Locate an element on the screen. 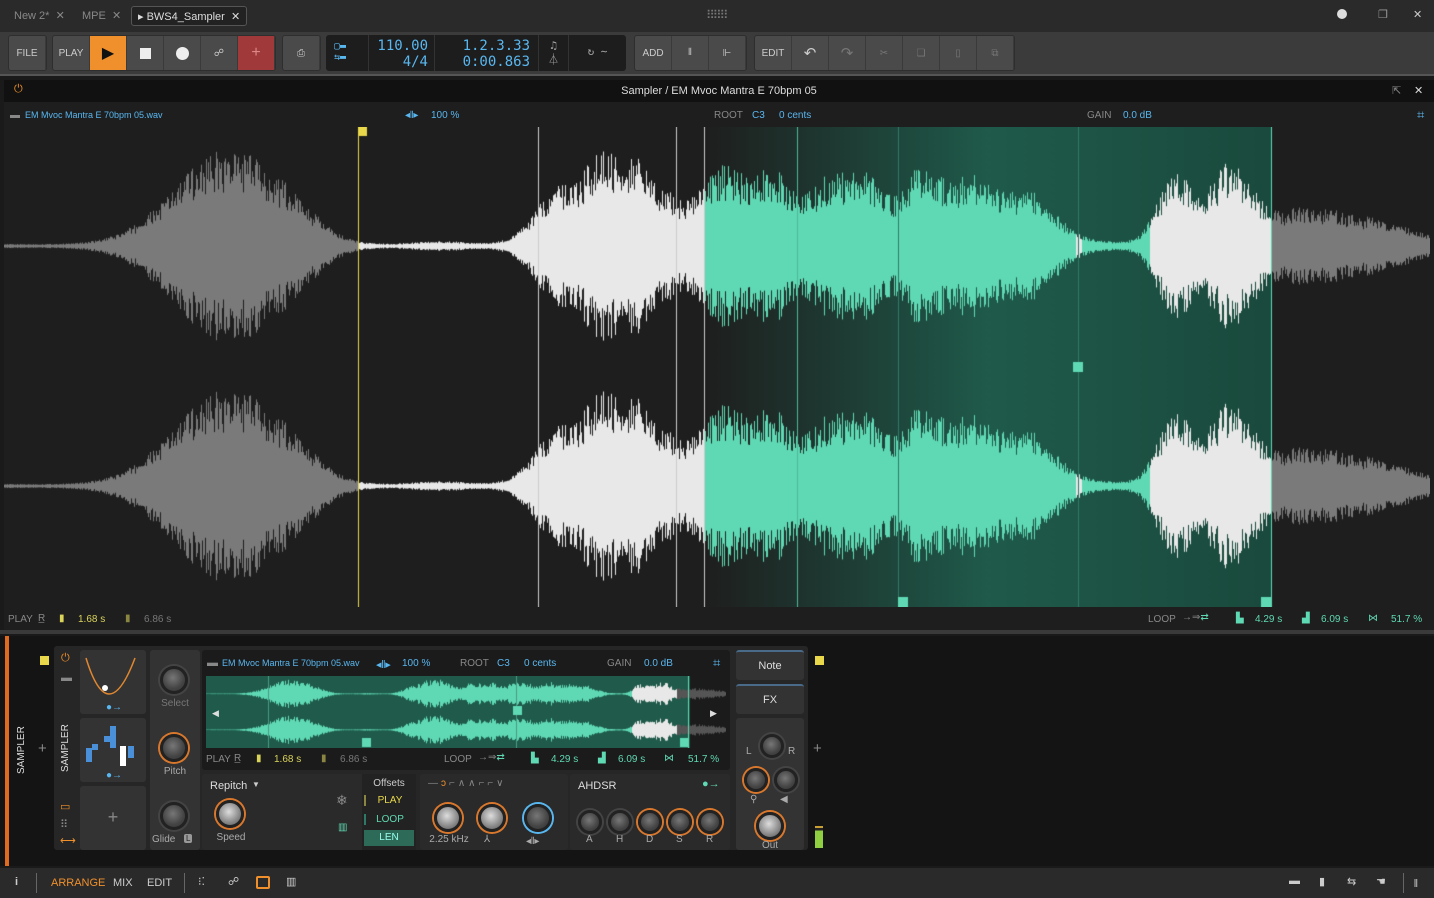  paste-icon: ▯ is located at coordinates (958, 53).